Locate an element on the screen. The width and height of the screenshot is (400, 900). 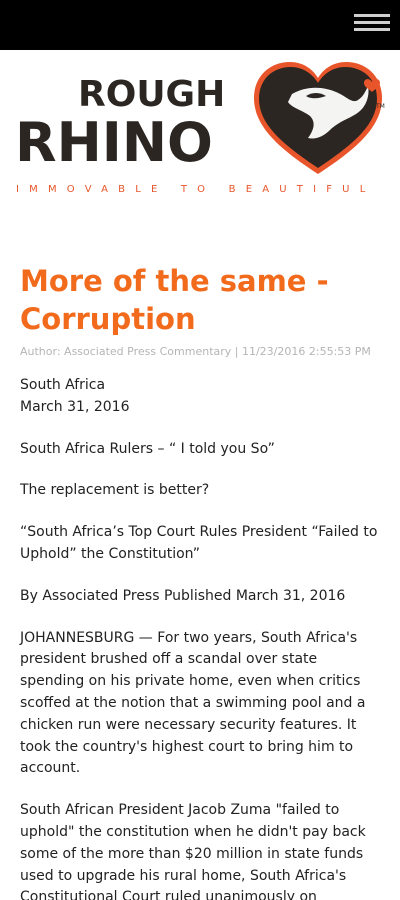
rhino-heart-icon: TM is located at coordinates (319, 118).